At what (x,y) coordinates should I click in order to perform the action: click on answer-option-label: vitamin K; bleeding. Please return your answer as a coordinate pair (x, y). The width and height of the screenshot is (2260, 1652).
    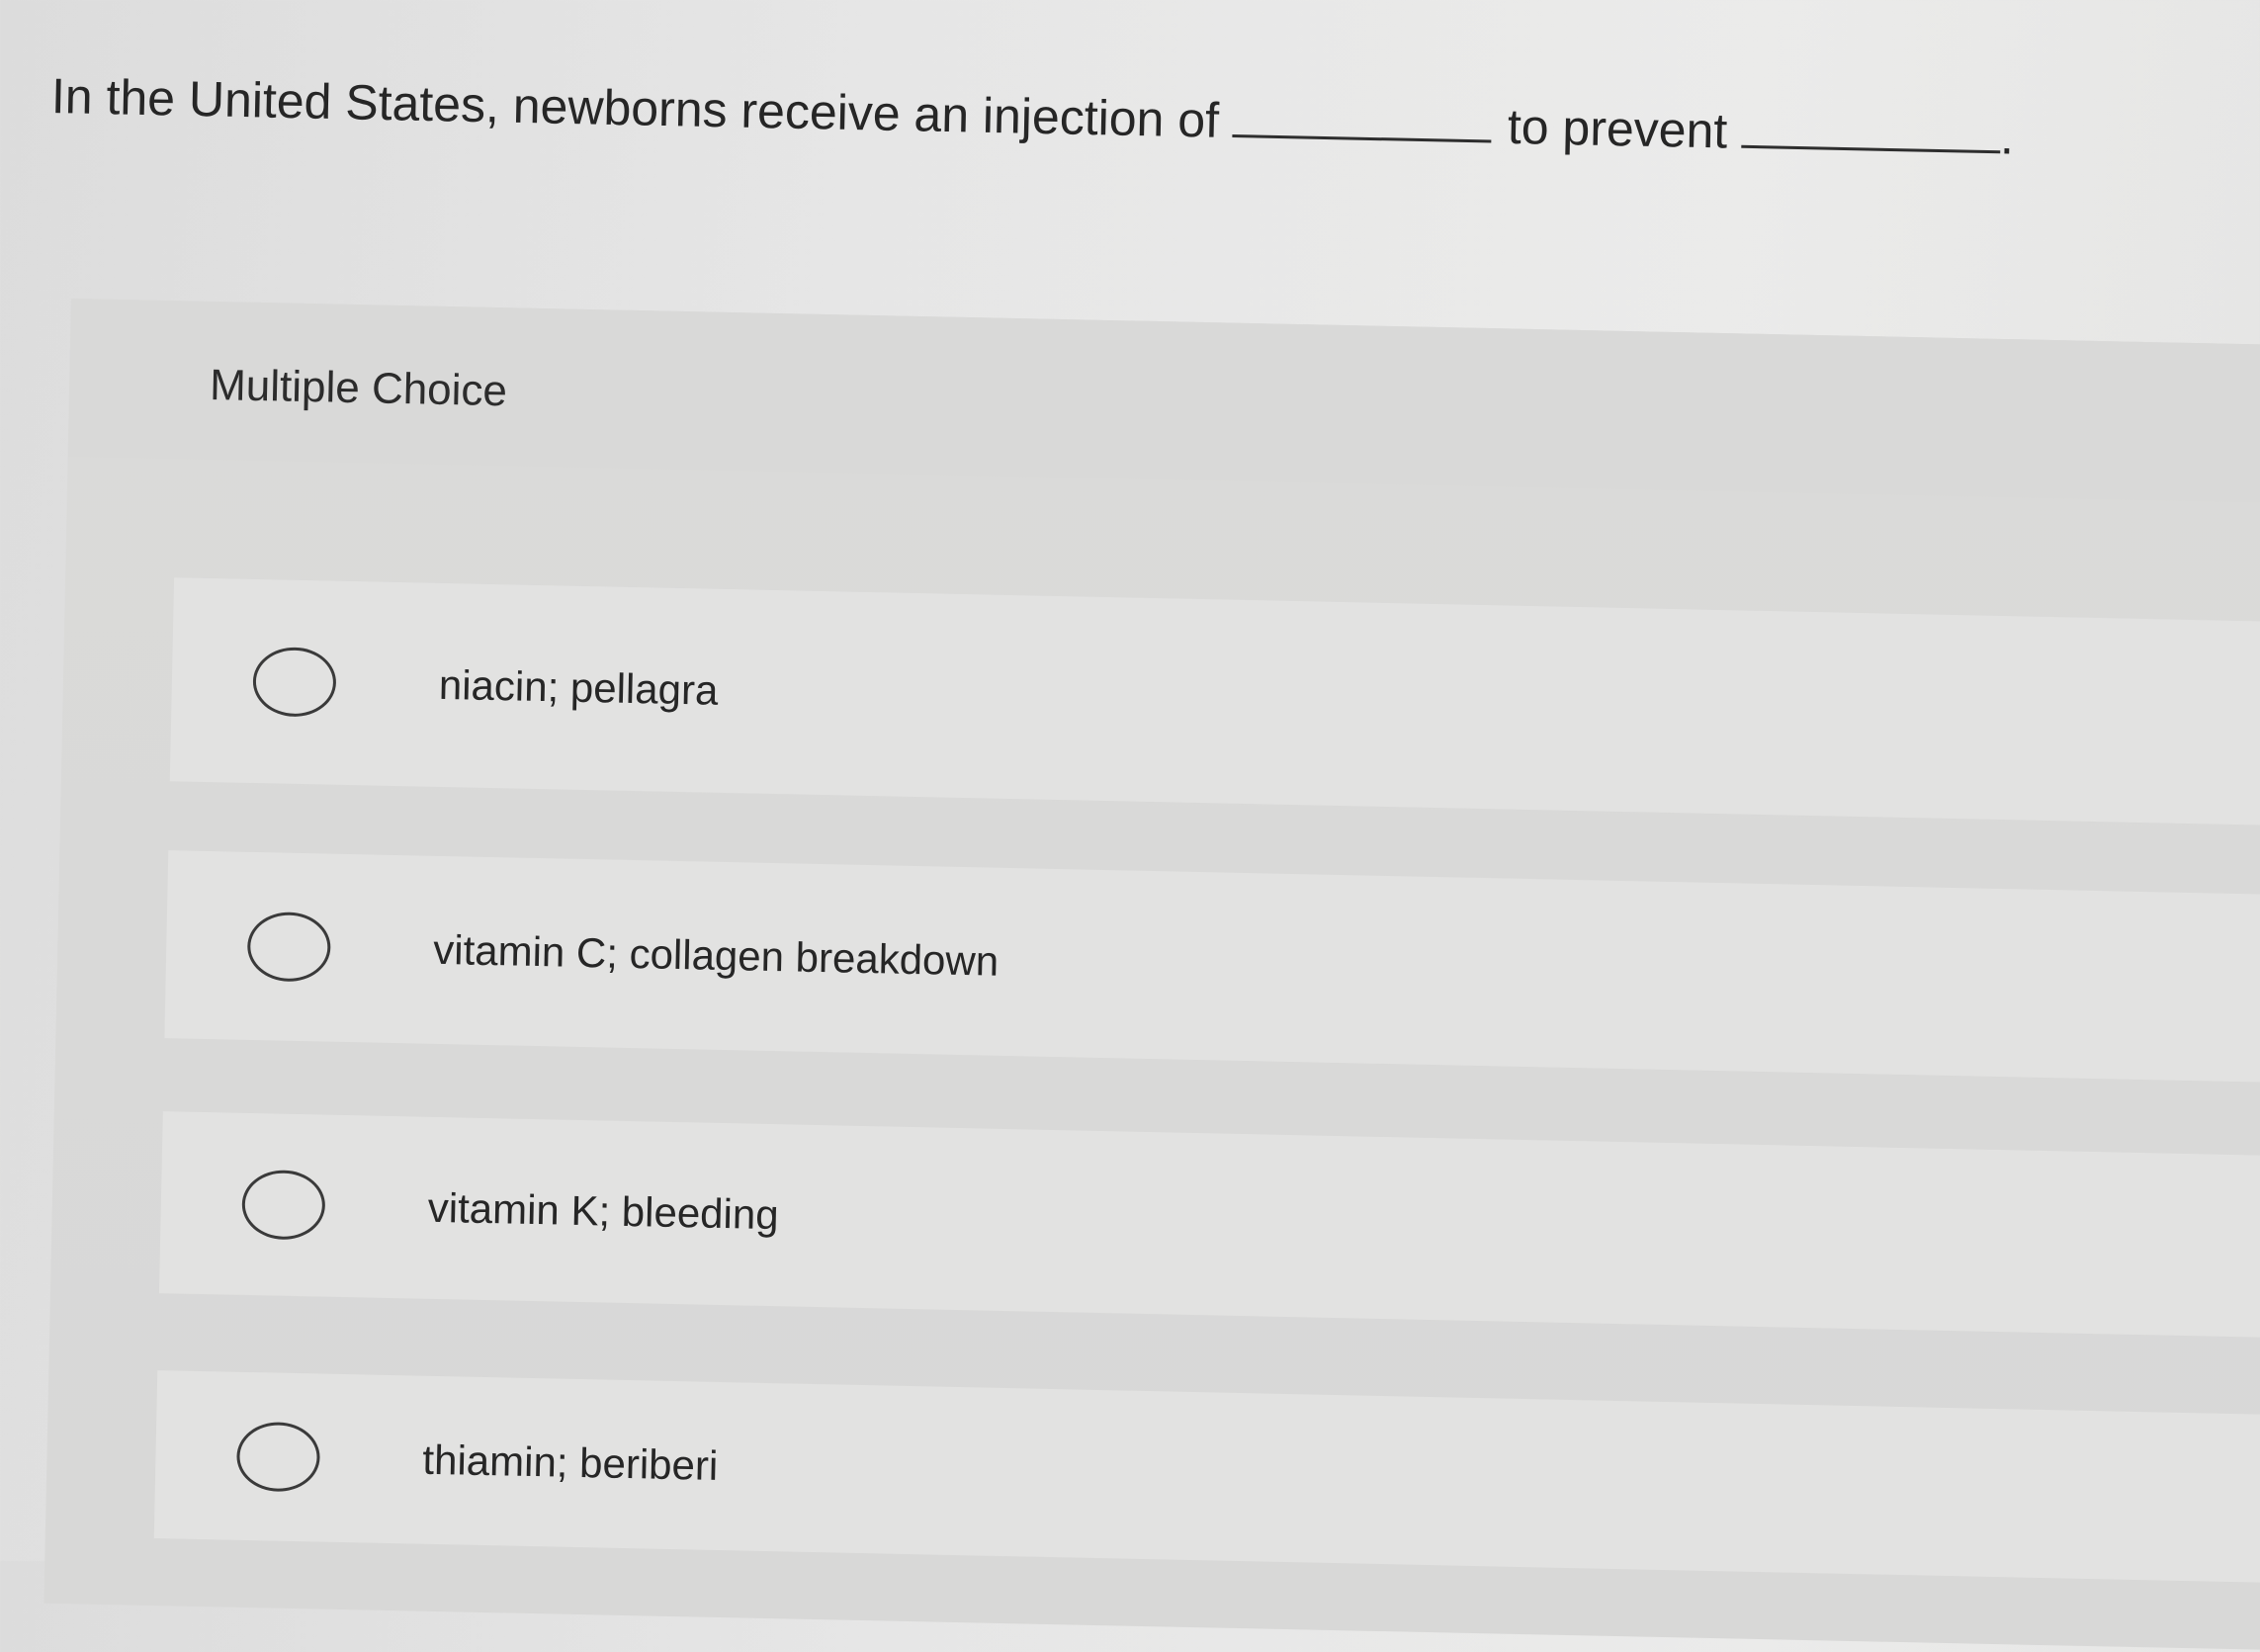
    Looking at the image, I should click on (603, 1211).